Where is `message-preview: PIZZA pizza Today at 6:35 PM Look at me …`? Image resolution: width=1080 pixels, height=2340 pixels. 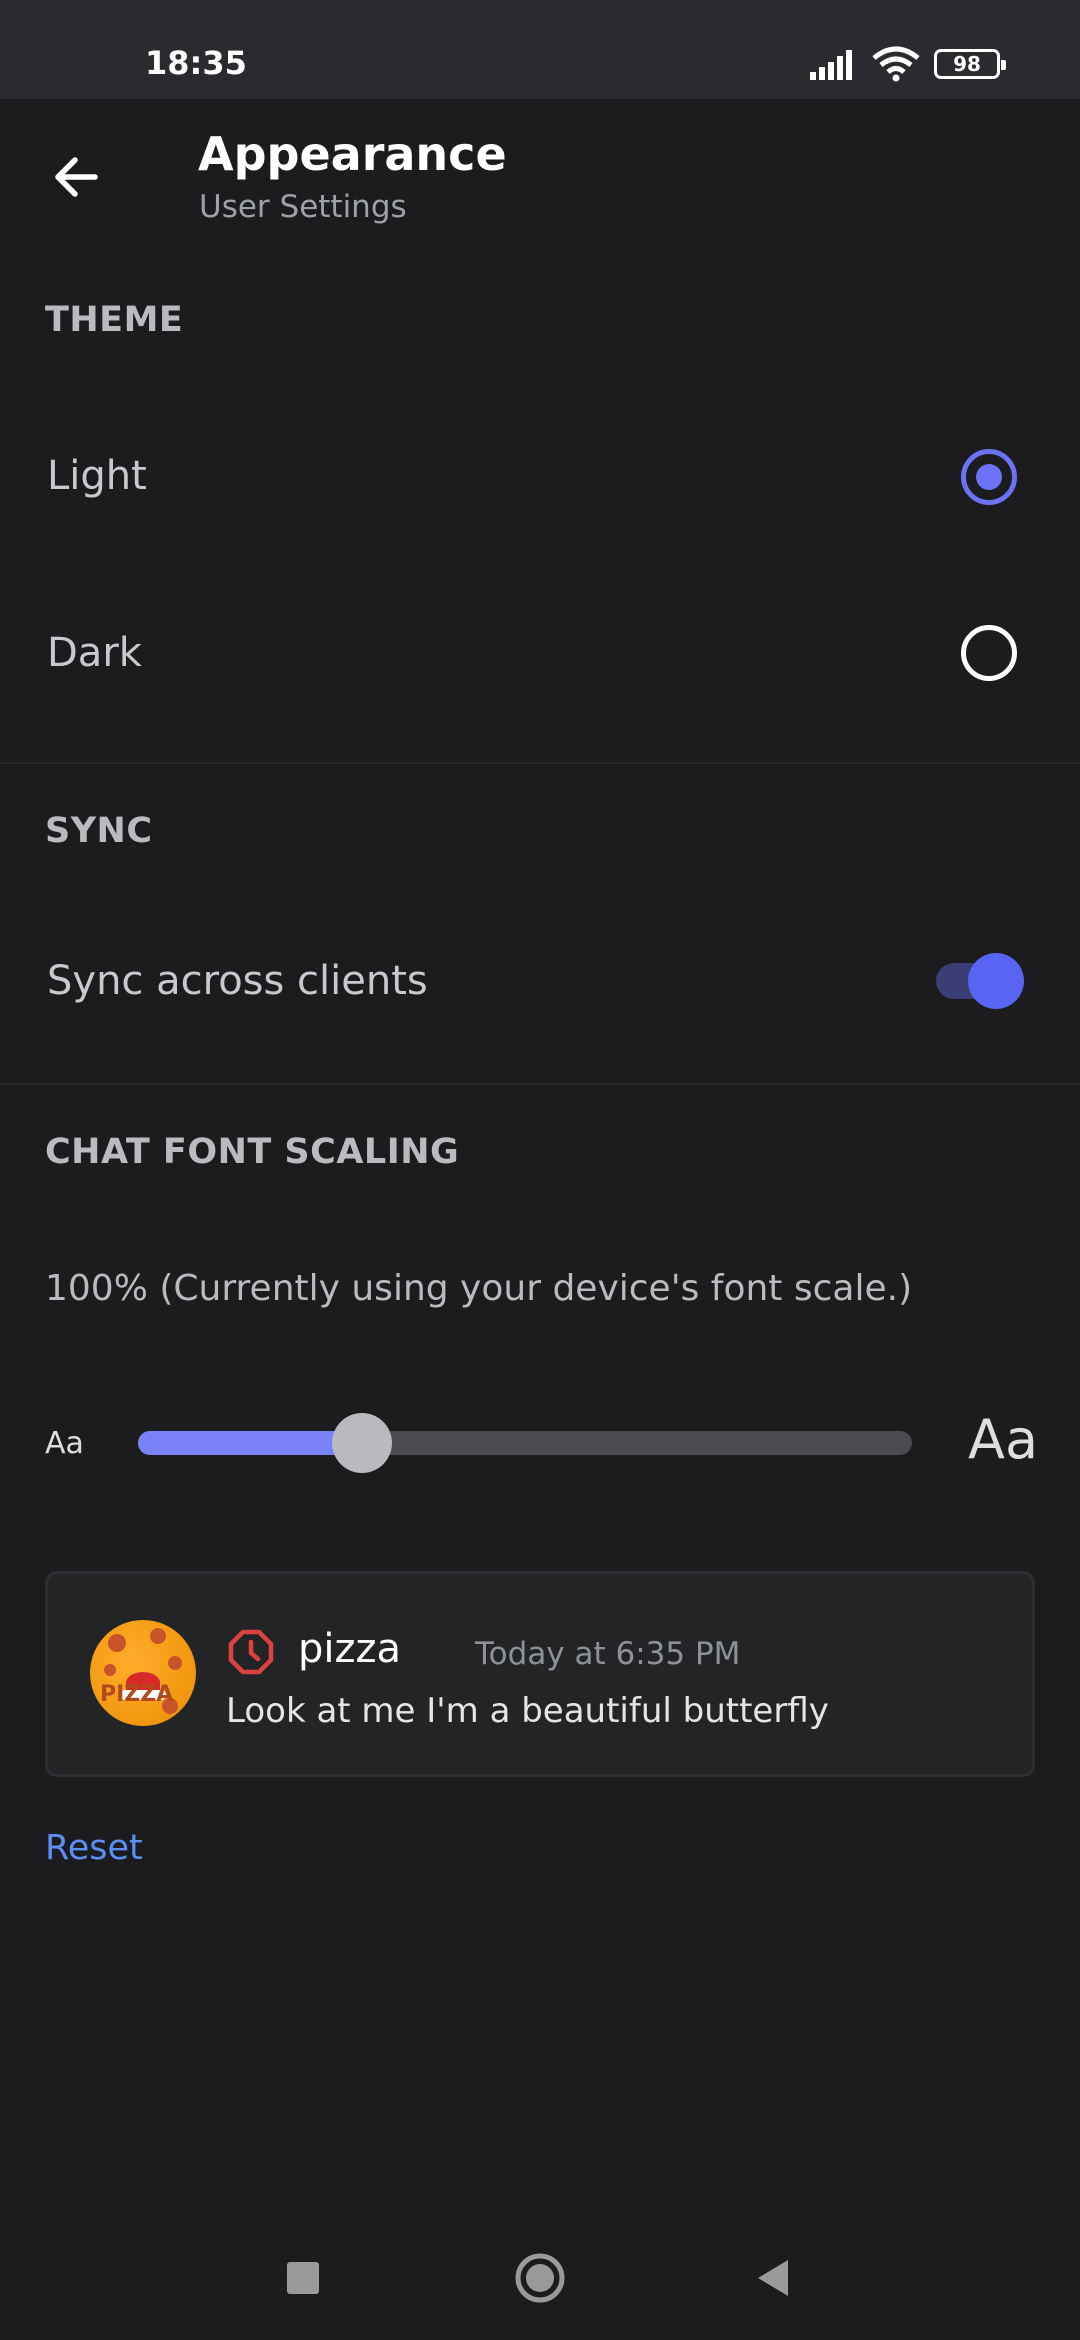 message-preview: PIZZA pizza Today at 6:35 PM Look at me … is located at coordinates (540, 1674).